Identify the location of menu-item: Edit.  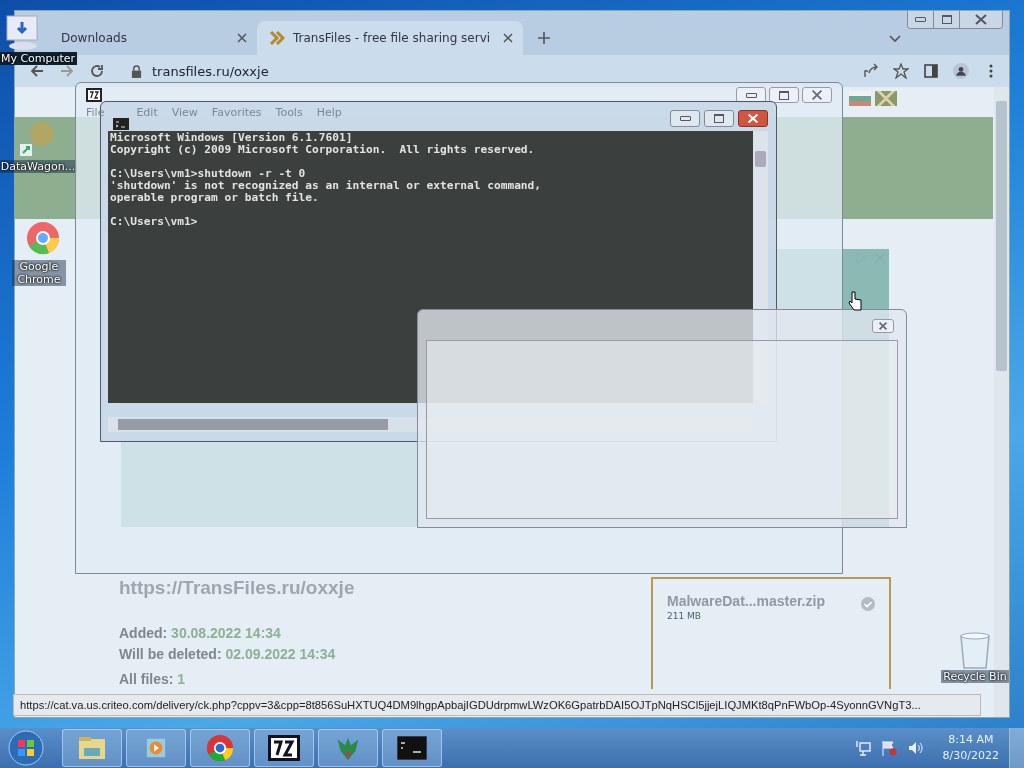
(147, 112).